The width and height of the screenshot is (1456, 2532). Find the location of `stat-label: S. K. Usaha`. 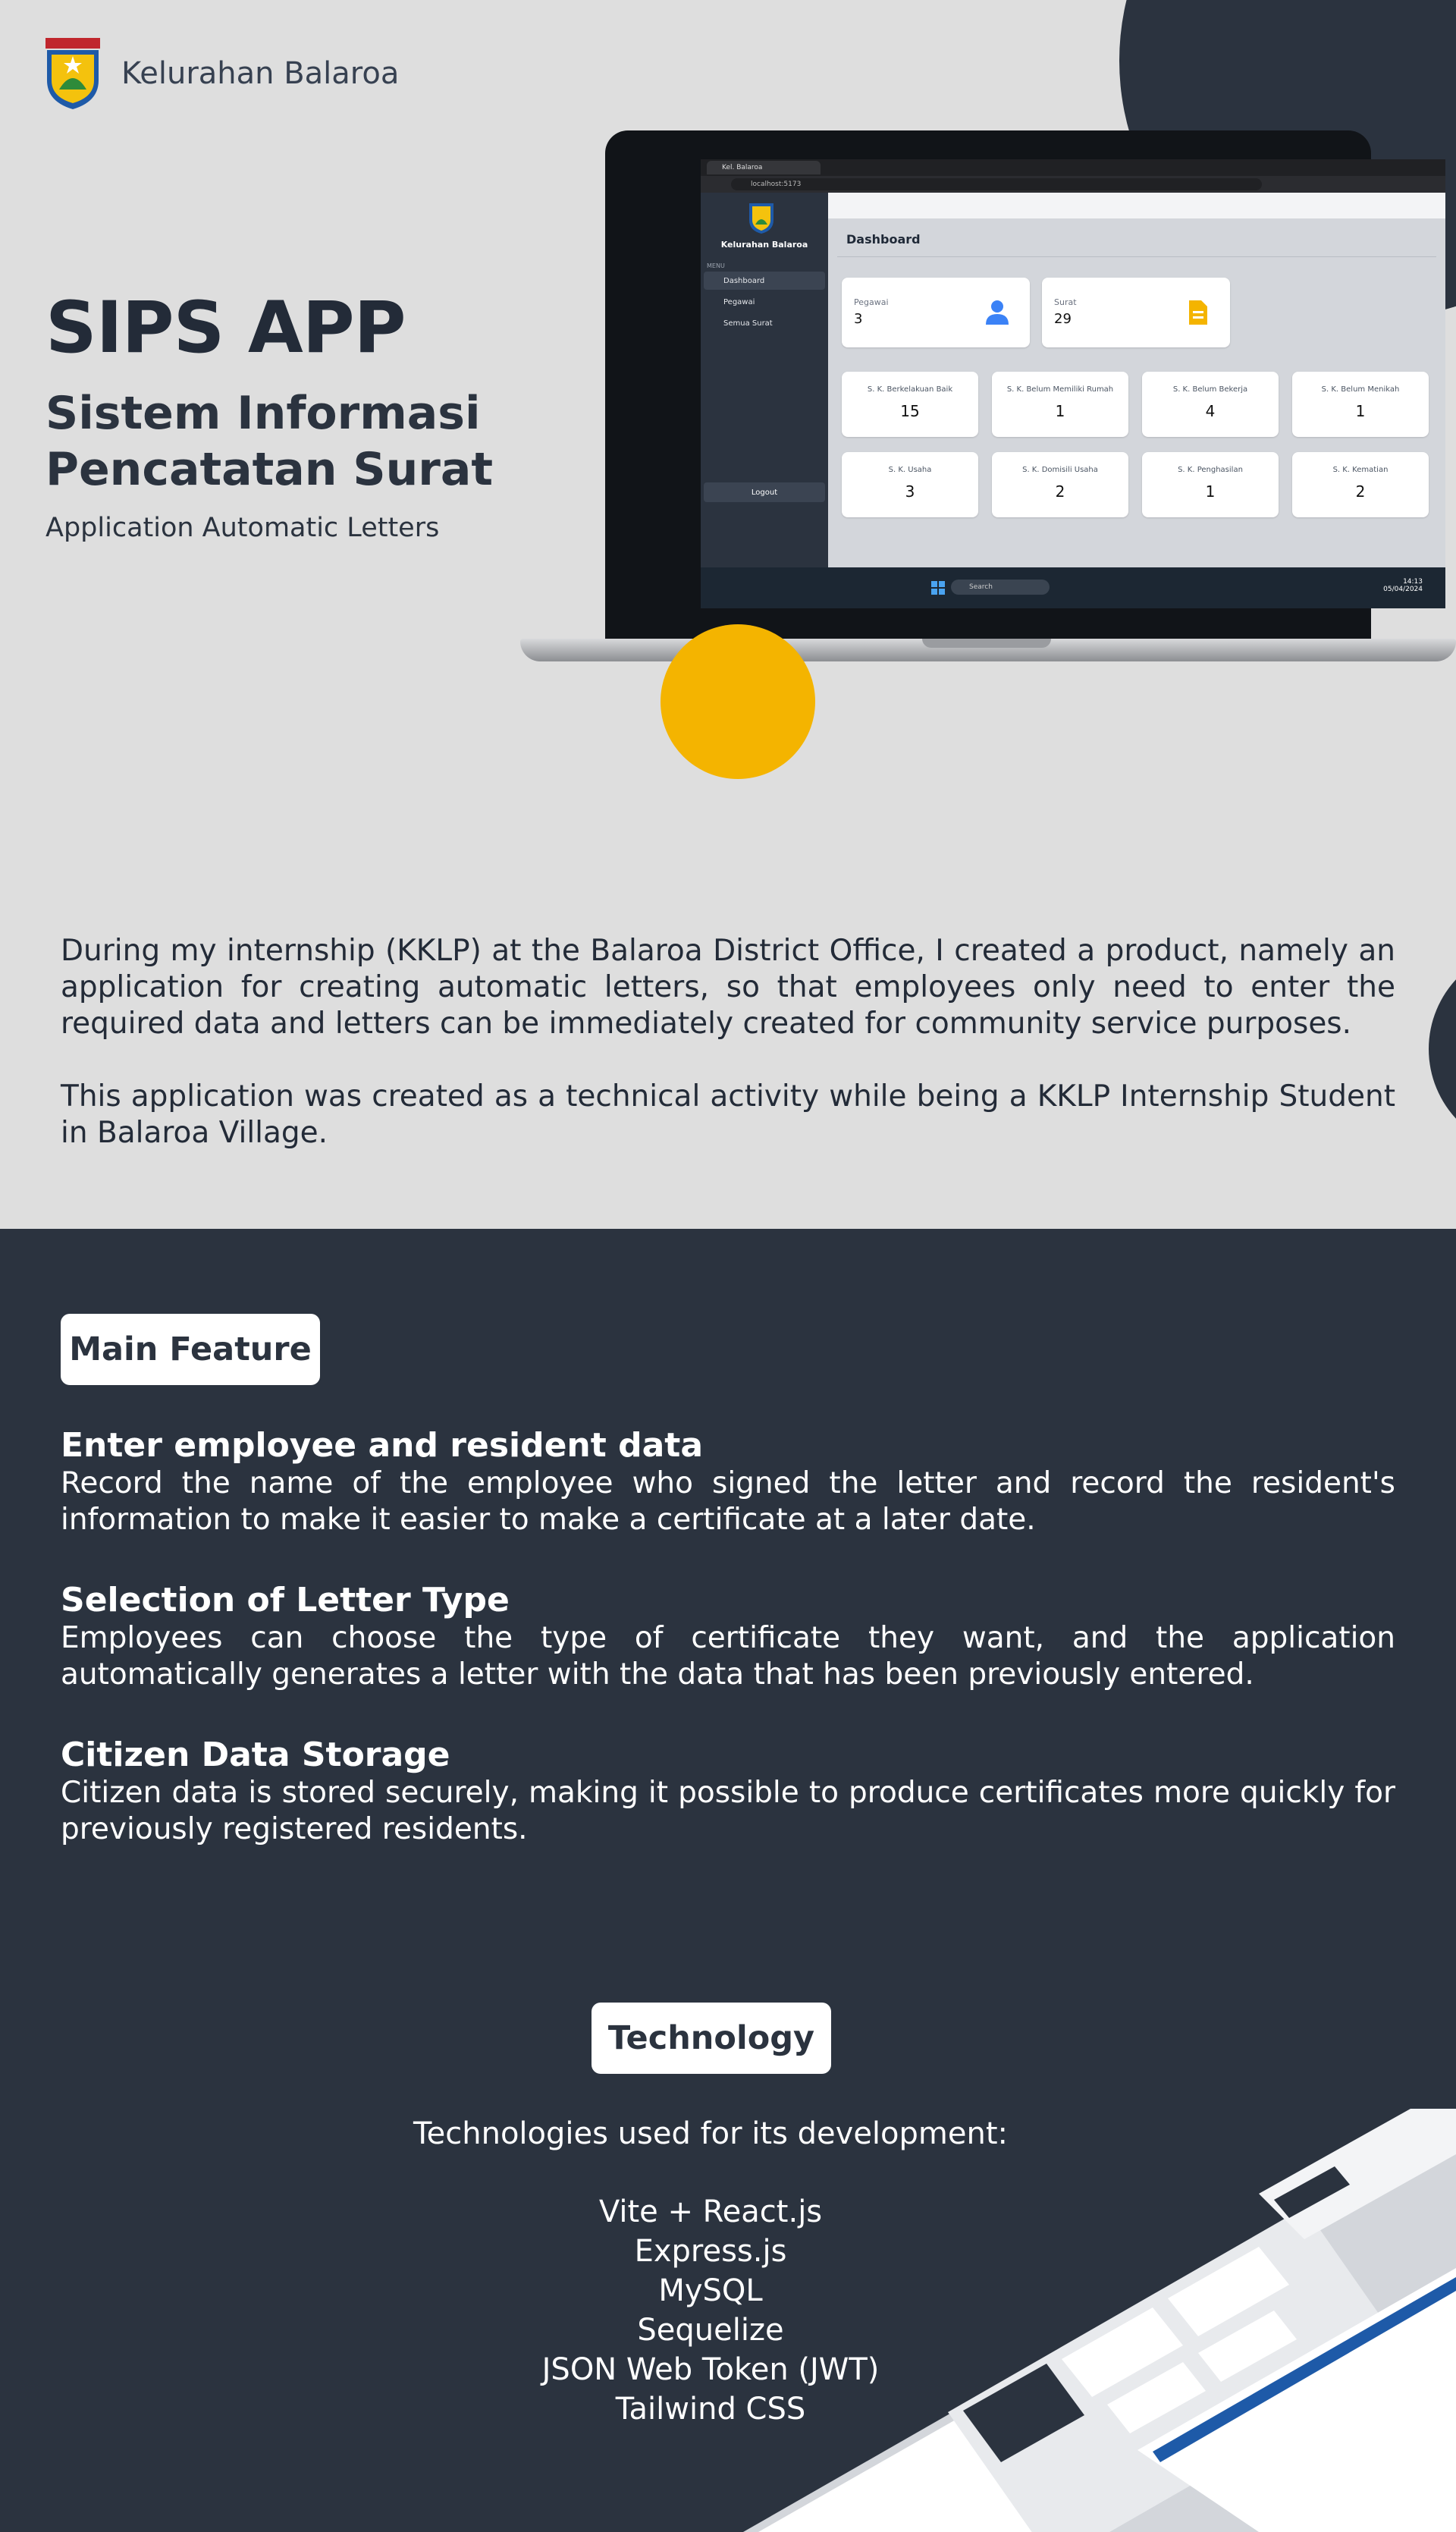

stat-label: S. K. Usaha is located at coordinates (910, 470).